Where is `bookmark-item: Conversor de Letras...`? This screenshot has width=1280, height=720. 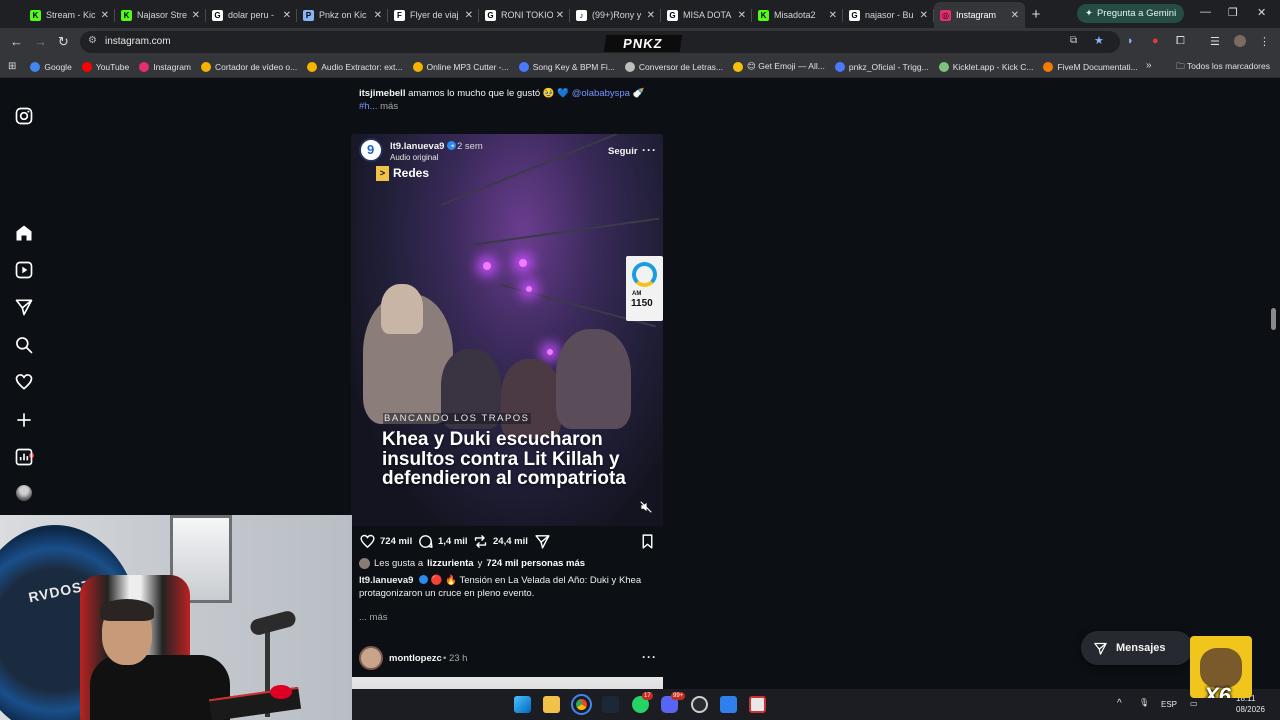
bookmark-item: Conversor de Letras... is located at coordinates (673, 66).